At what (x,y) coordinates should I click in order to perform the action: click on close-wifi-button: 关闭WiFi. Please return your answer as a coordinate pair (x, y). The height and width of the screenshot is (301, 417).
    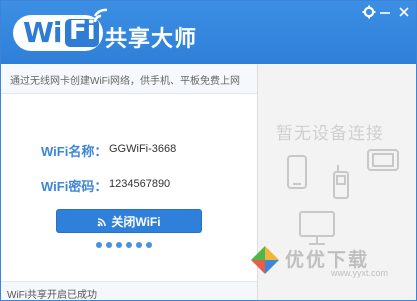
    Looking at the image, I should click on (129, 221).